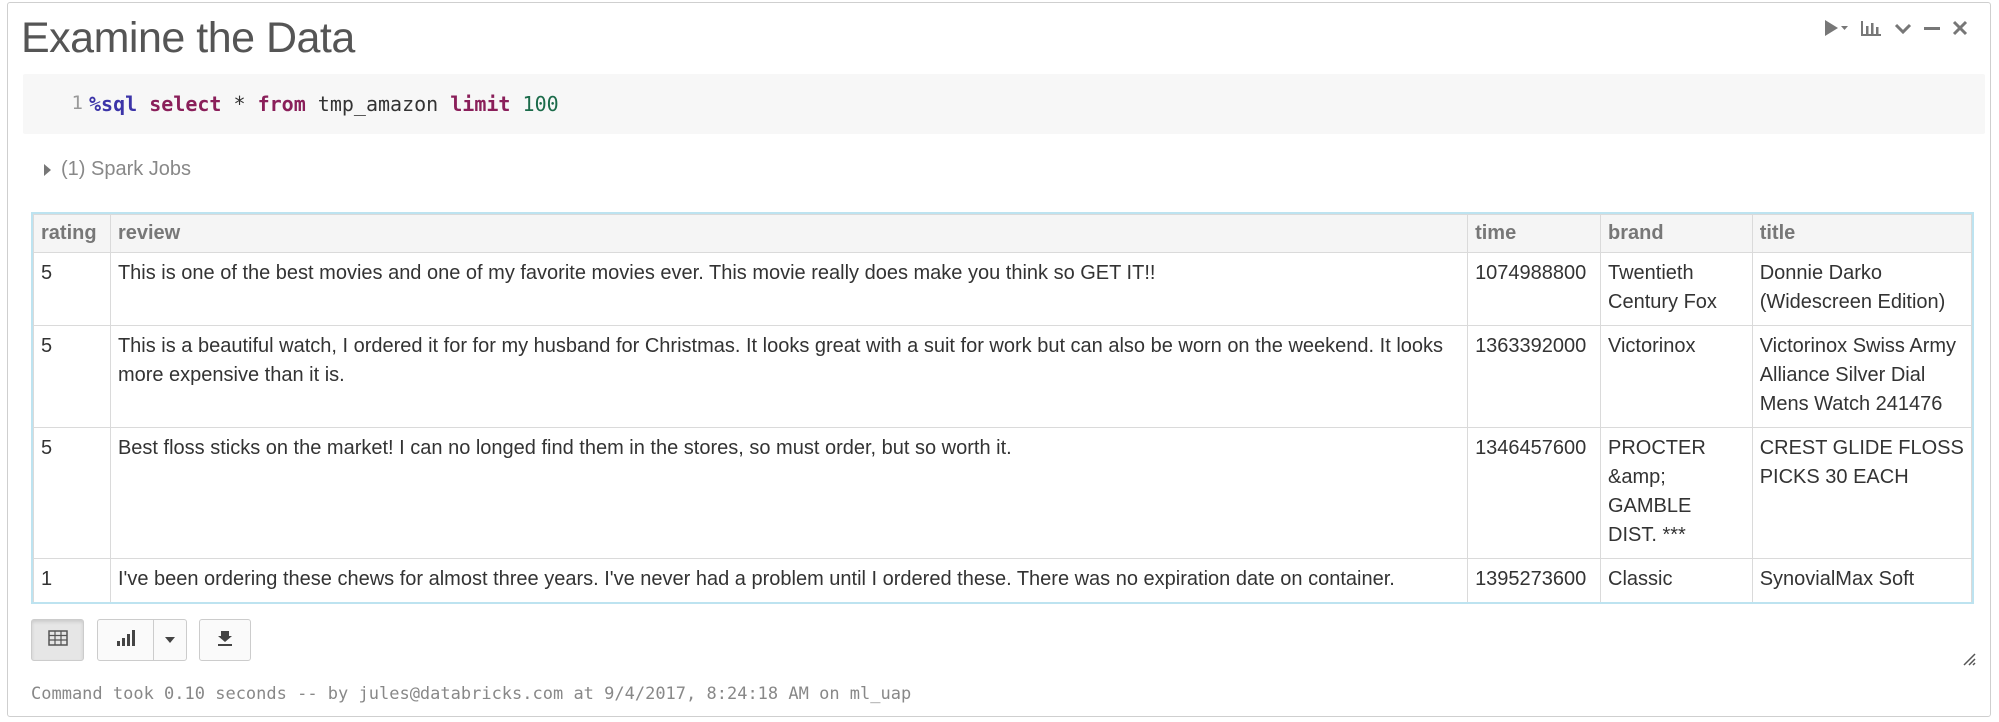 This screenshot has height=722, width=1999. I want to click on cell-brand: Twentieth Century Fox, so click(1676, 289).